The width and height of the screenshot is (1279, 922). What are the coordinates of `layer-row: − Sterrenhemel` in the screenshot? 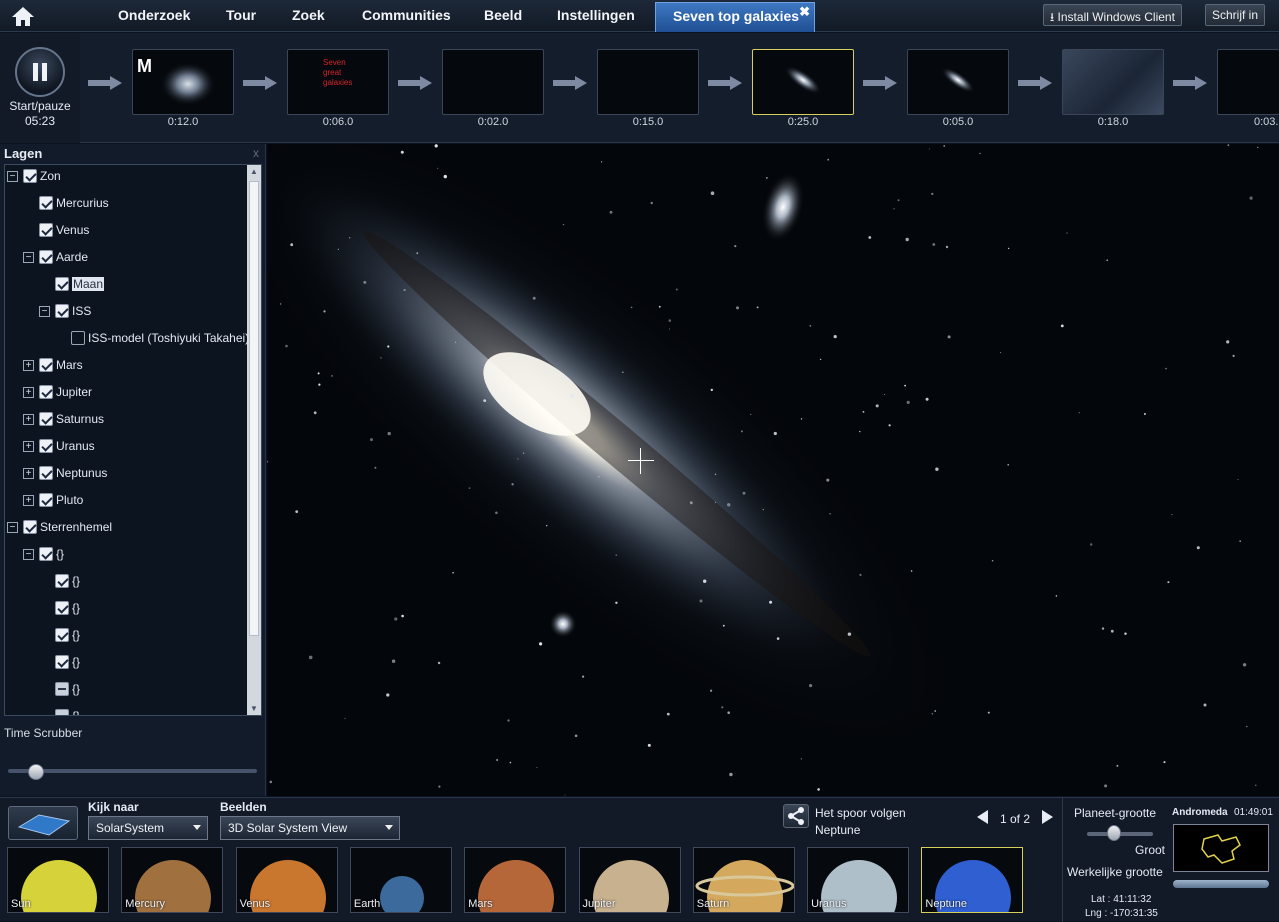 It's located at (59, 527).